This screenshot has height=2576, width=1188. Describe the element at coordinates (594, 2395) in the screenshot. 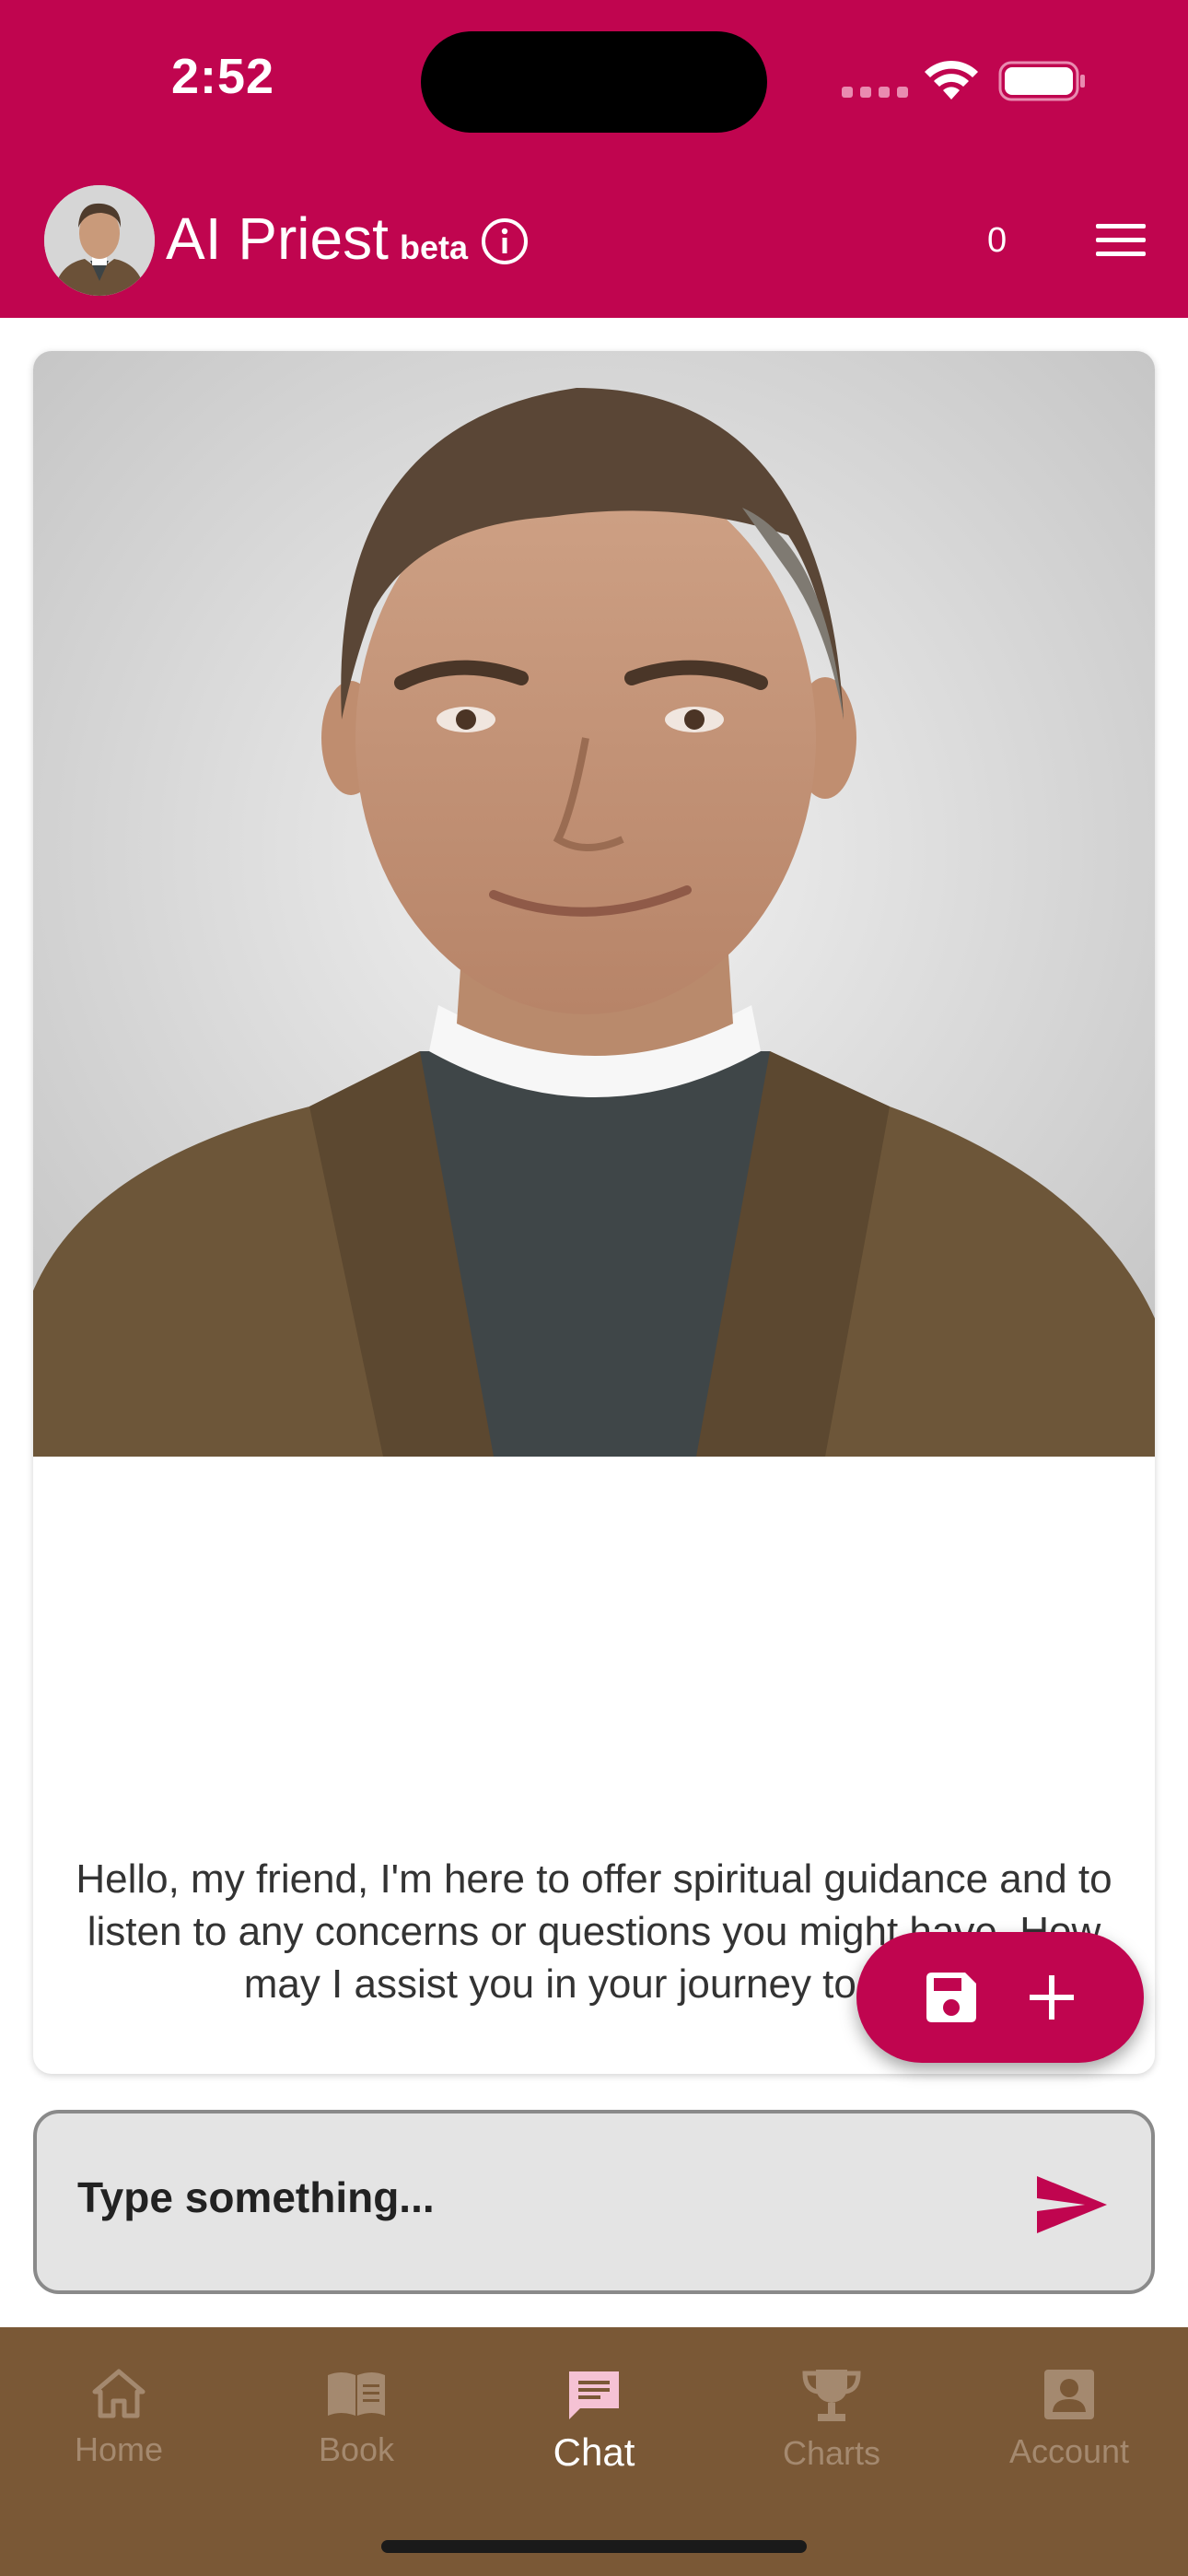

I see `chat-icon` at that location.